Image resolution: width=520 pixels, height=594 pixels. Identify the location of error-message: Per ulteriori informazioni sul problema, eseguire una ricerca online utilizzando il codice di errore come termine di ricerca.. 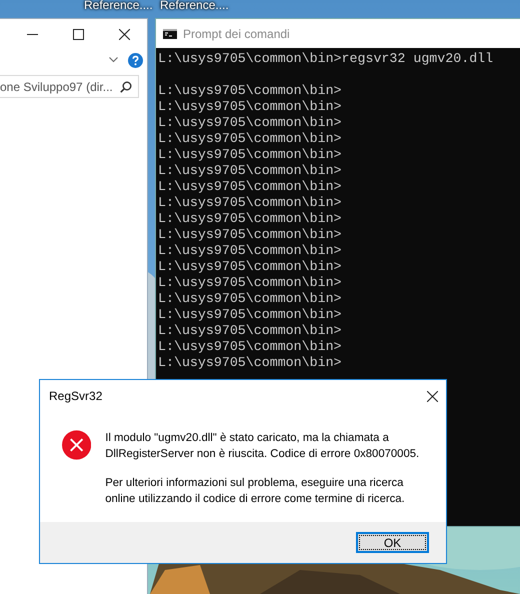
(255, 491).